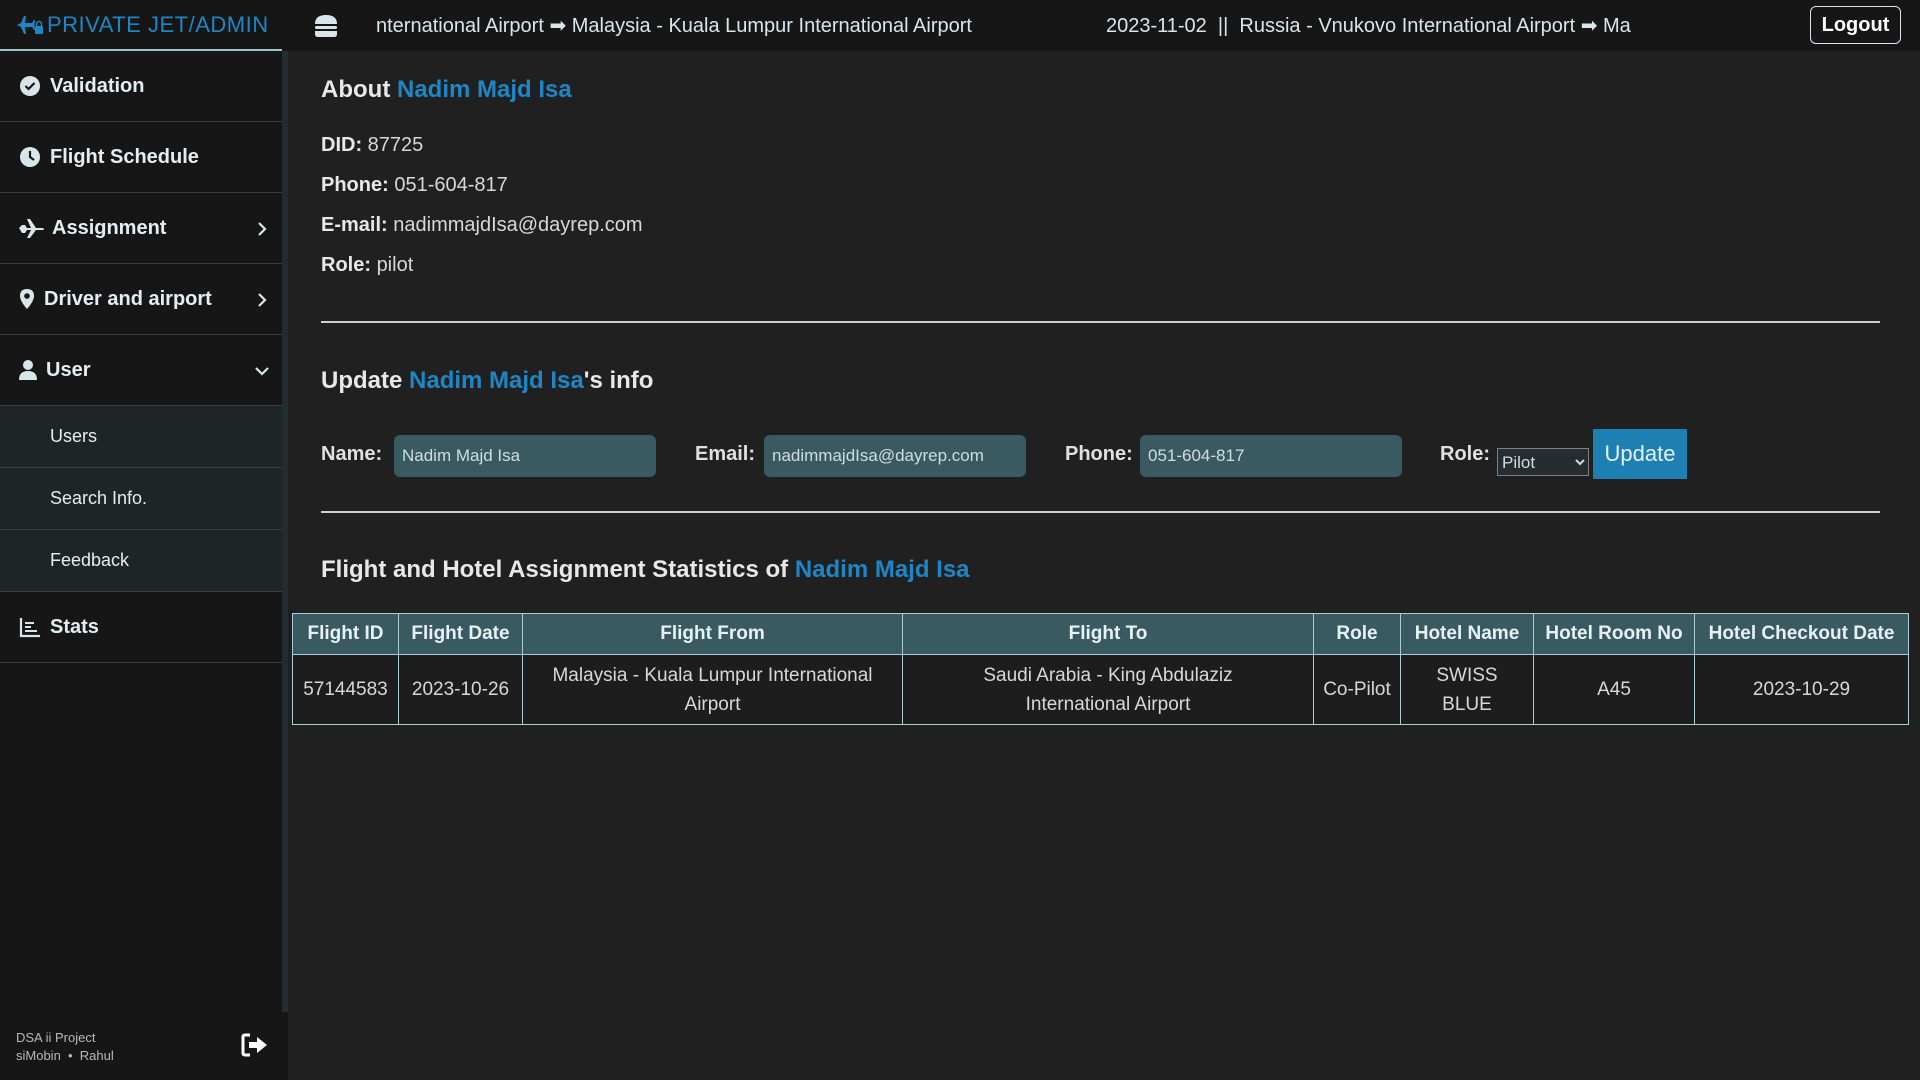 This screenshot has width=1920, height=1080. Describe the element at coordinates (326, 26) in the screenshot. I see `burger-menu-icon` at that location.